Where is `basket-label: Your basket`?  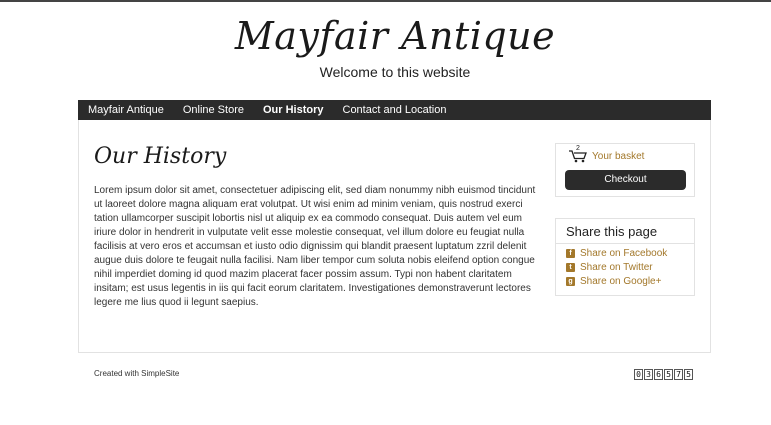 basket-label: Your basket is located at coordinates (618, 156).